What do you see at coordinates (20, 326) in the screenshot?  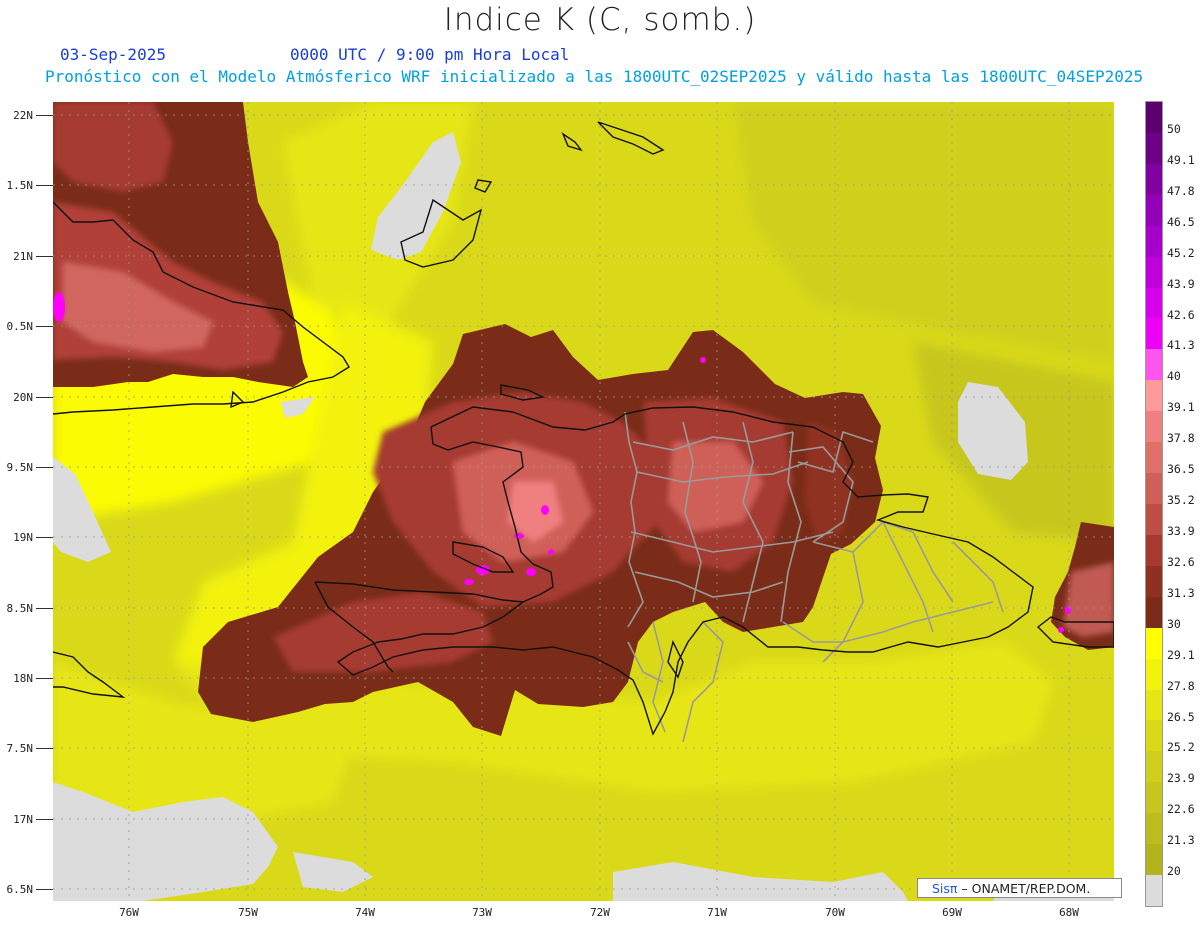 I see `lat-label: 0.5N` at bounding box center [20, 326].